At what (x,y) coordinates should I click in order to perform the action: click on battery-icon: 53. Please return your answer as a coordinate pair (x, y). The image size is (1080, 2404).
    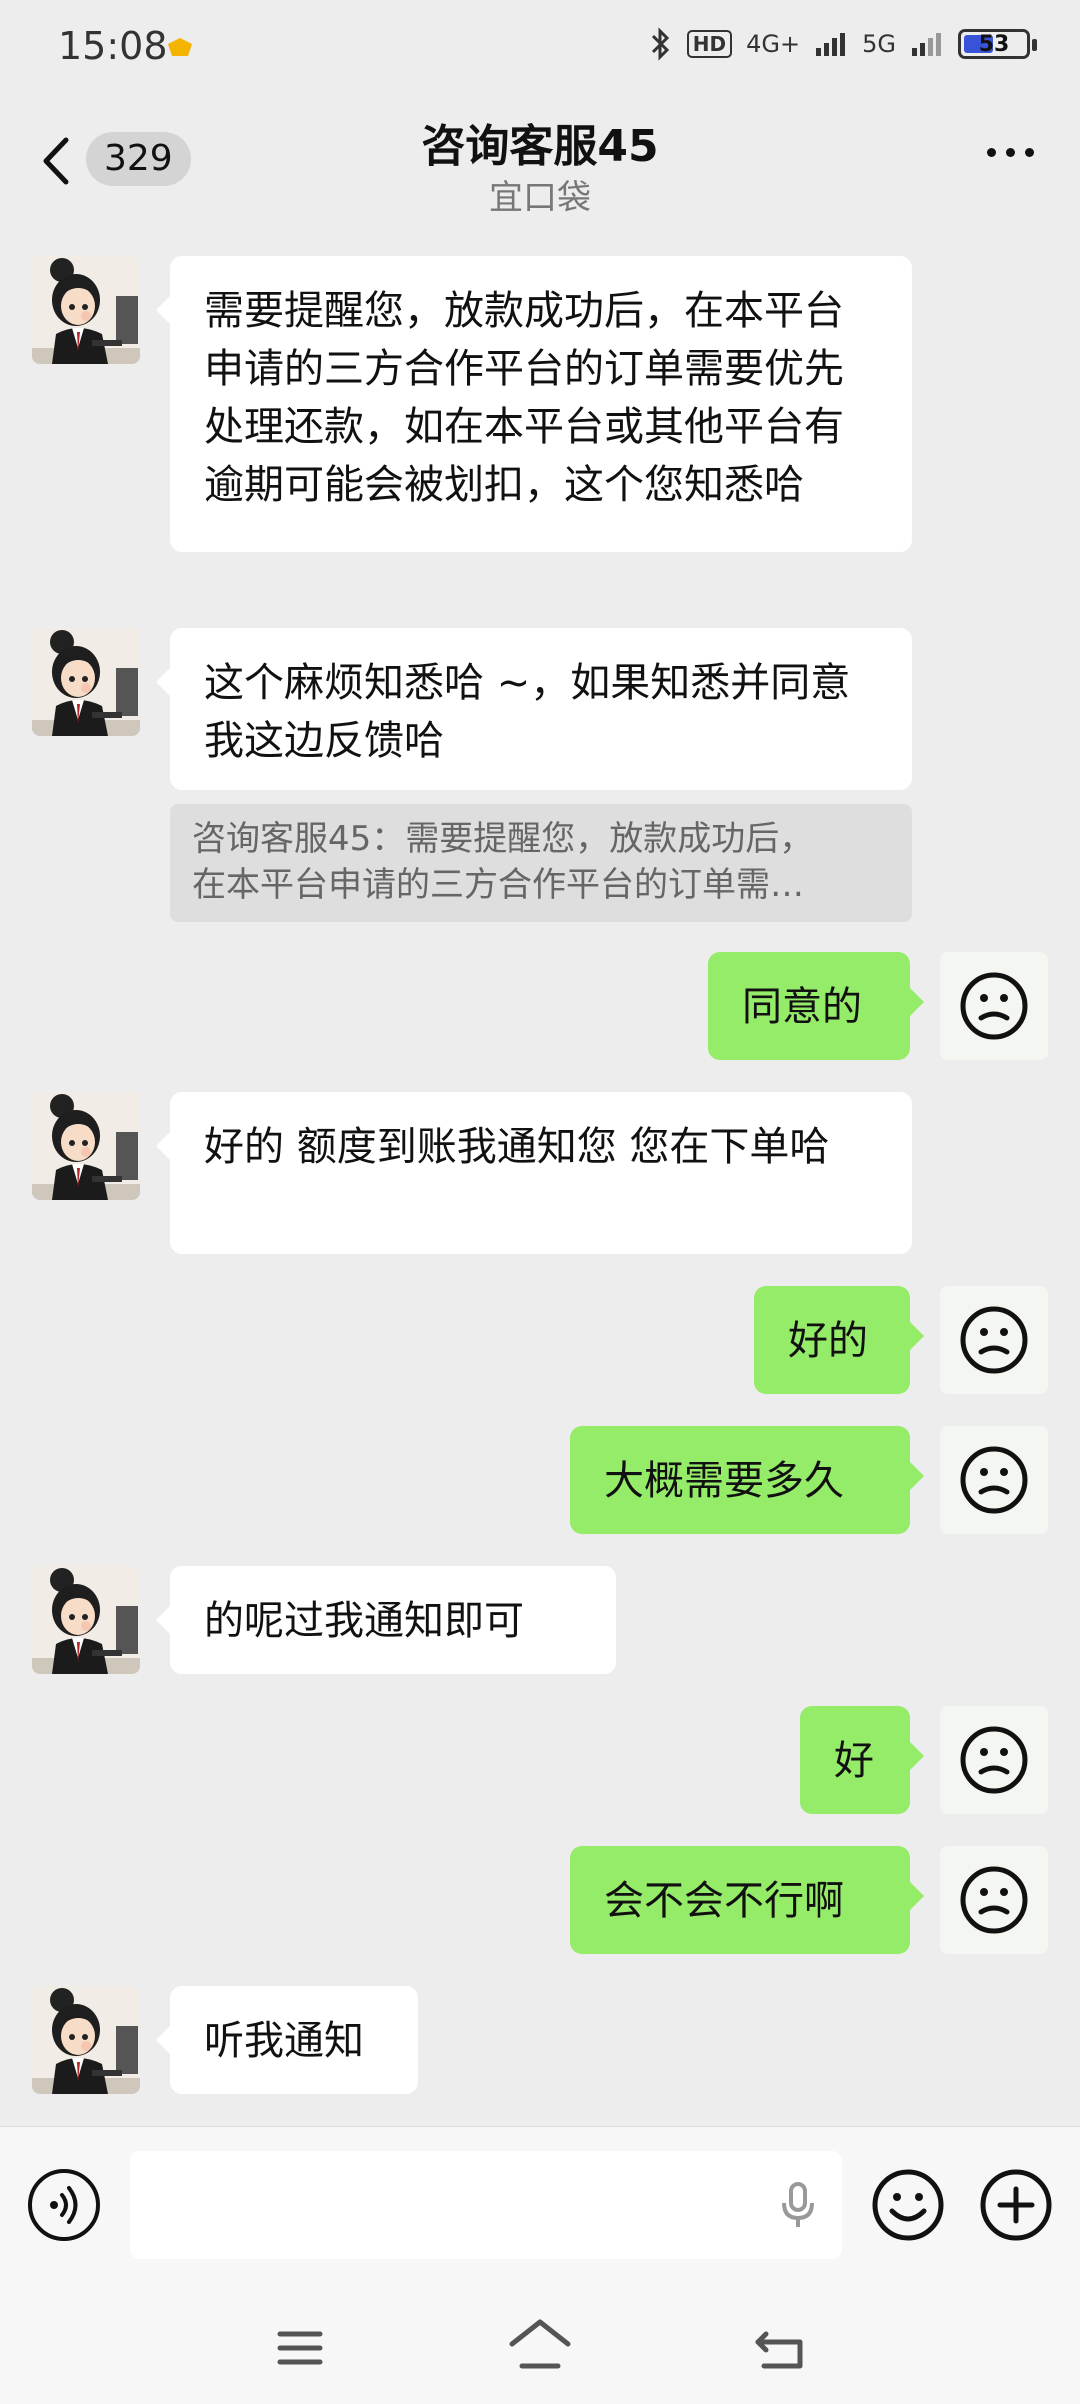
    Looking at the image, I should click on (997, 44).